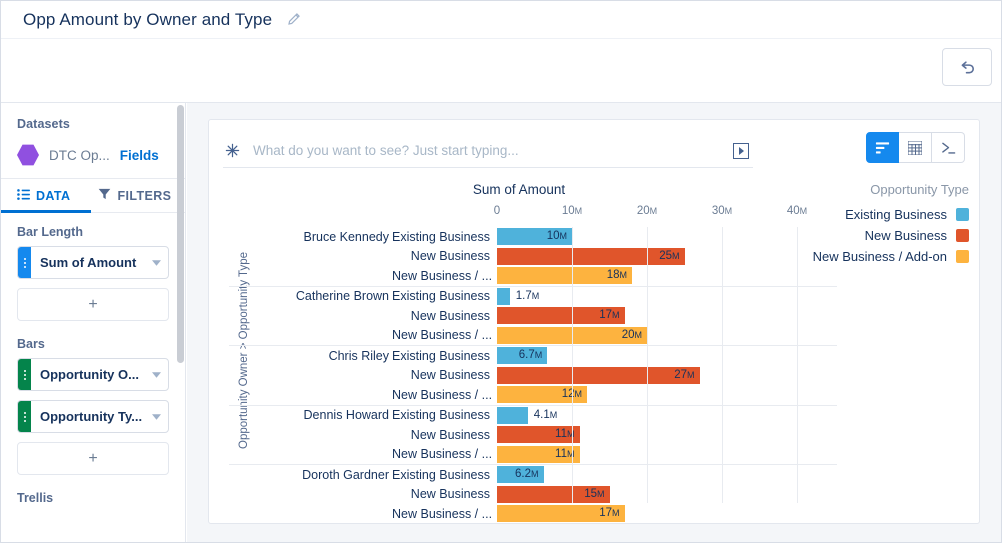 The width and height of the screenshot is (1002, 543). Describe the element at coordinates (93, 196) in the screenshot. I see `sidebar-tabs: DATA FILTERS` at that location.